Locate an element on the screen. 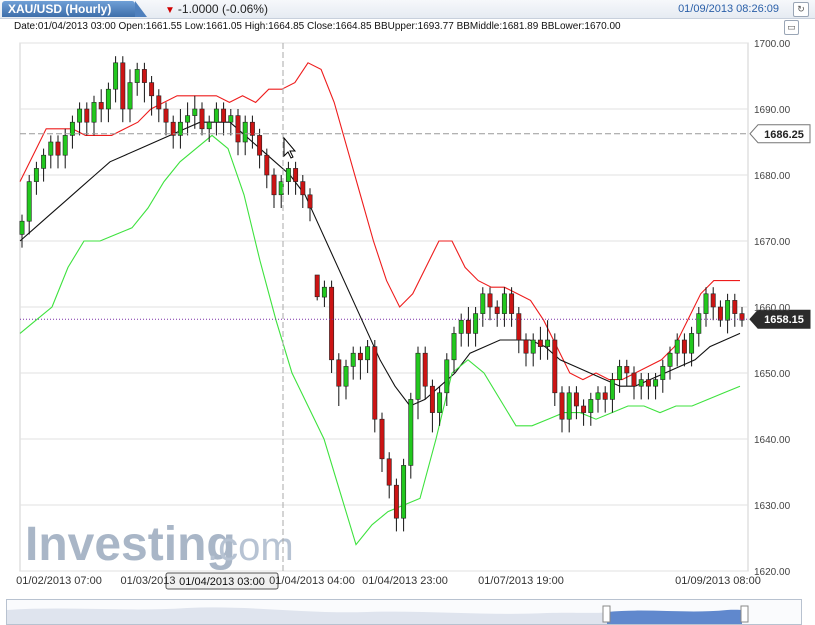 This screenshot has width=815, height=625. y-tick-label: 1650.00 is located at coordinates (772, 374).